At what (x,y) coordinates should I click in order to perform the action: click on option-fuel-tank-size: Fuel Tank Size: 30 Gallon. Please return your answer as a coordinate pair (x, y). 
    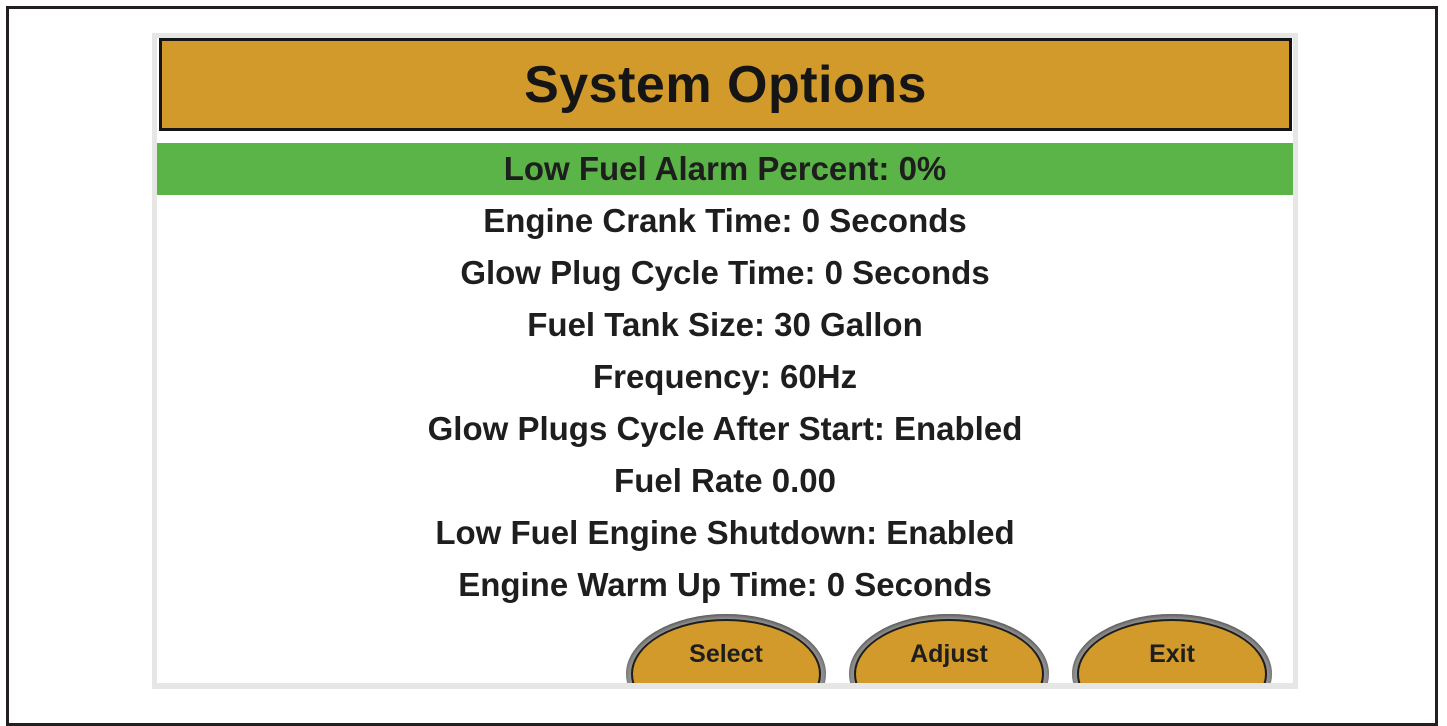
    Looking at the image, I should click on (725, 325).